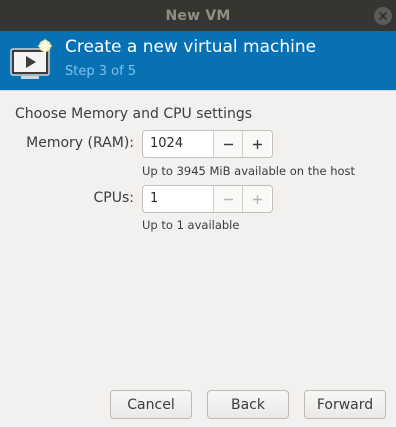 The width and height of the screenshot is (396, 427). I want to click on cpus-hint: Up to 1 available, so click(191, 225).